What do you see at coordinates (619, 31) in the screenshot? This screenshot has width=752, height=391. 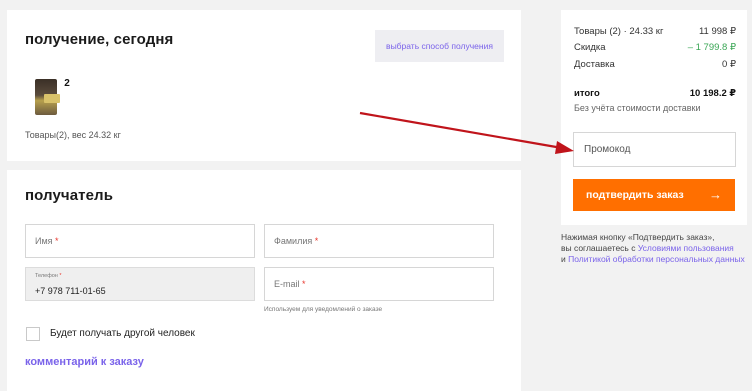 I see `goods-label: Товары (2) · 24.33 кг` at bounding box center [619, 31].